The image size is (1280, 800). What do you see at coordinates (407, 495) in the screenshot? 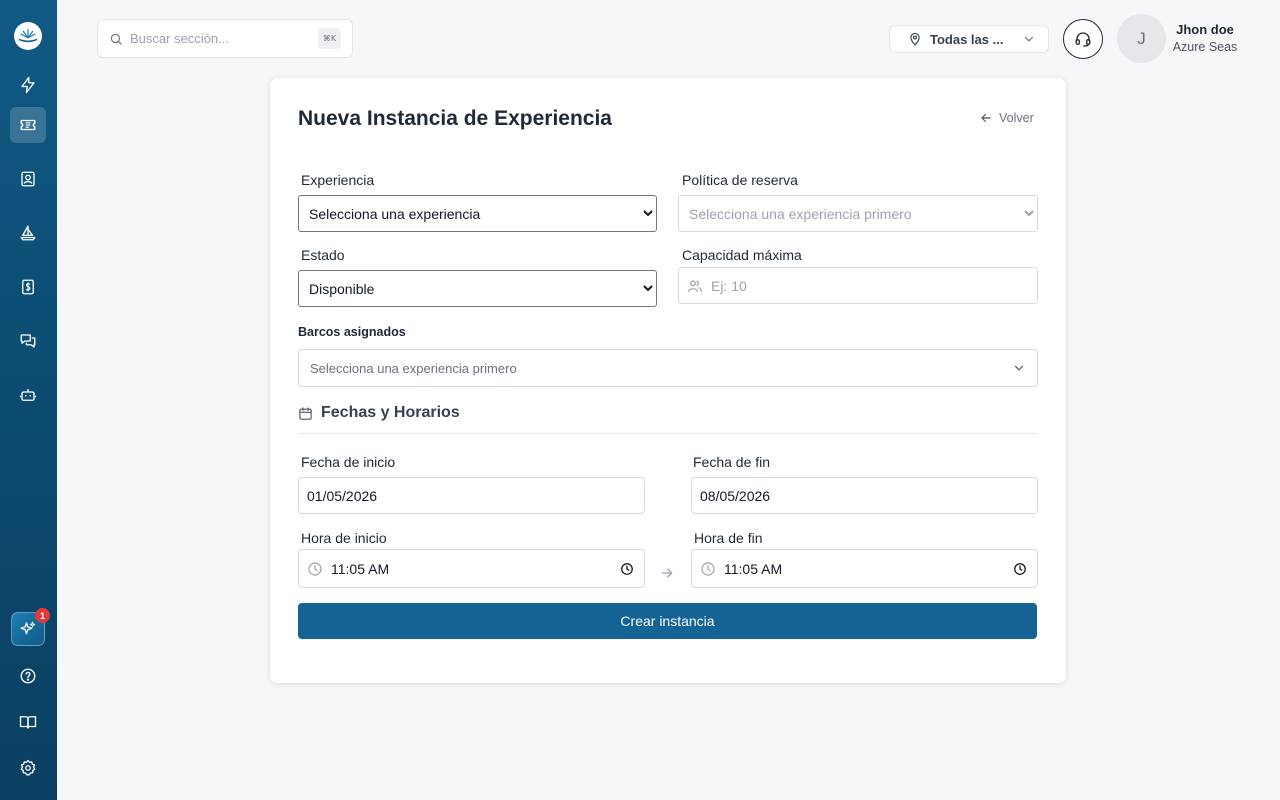
I see `fecha-inicio-input` at bounding box center [407, 495].